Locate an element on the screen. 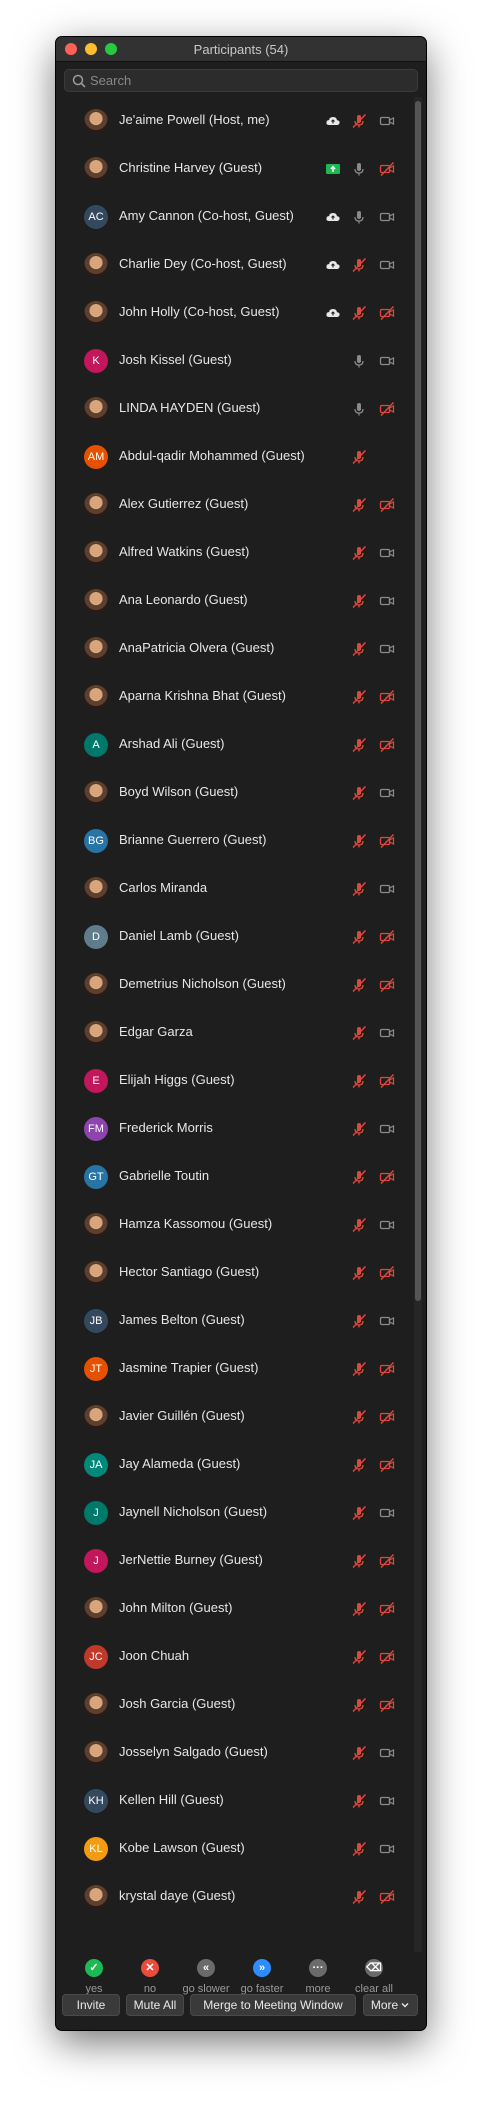  participant-row: Ana Leonardo (Guest) is located at coordinates (233, 601).